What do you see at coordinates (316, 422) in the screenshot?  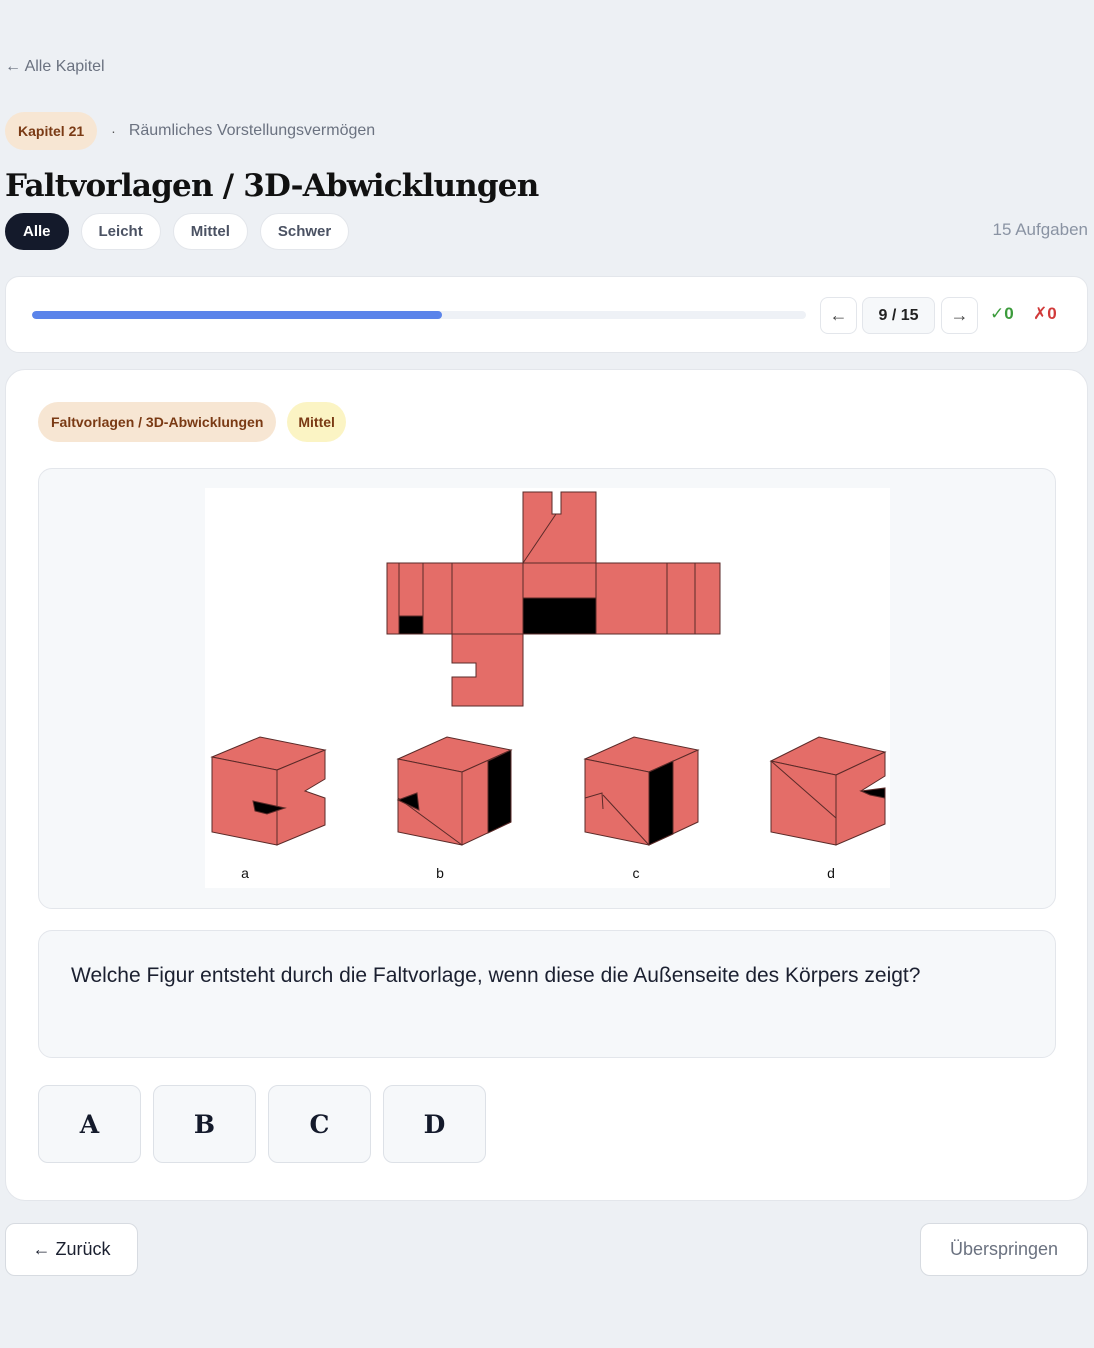 I see `difficulty-tag: Mittel` at bounding box center [316, 422].